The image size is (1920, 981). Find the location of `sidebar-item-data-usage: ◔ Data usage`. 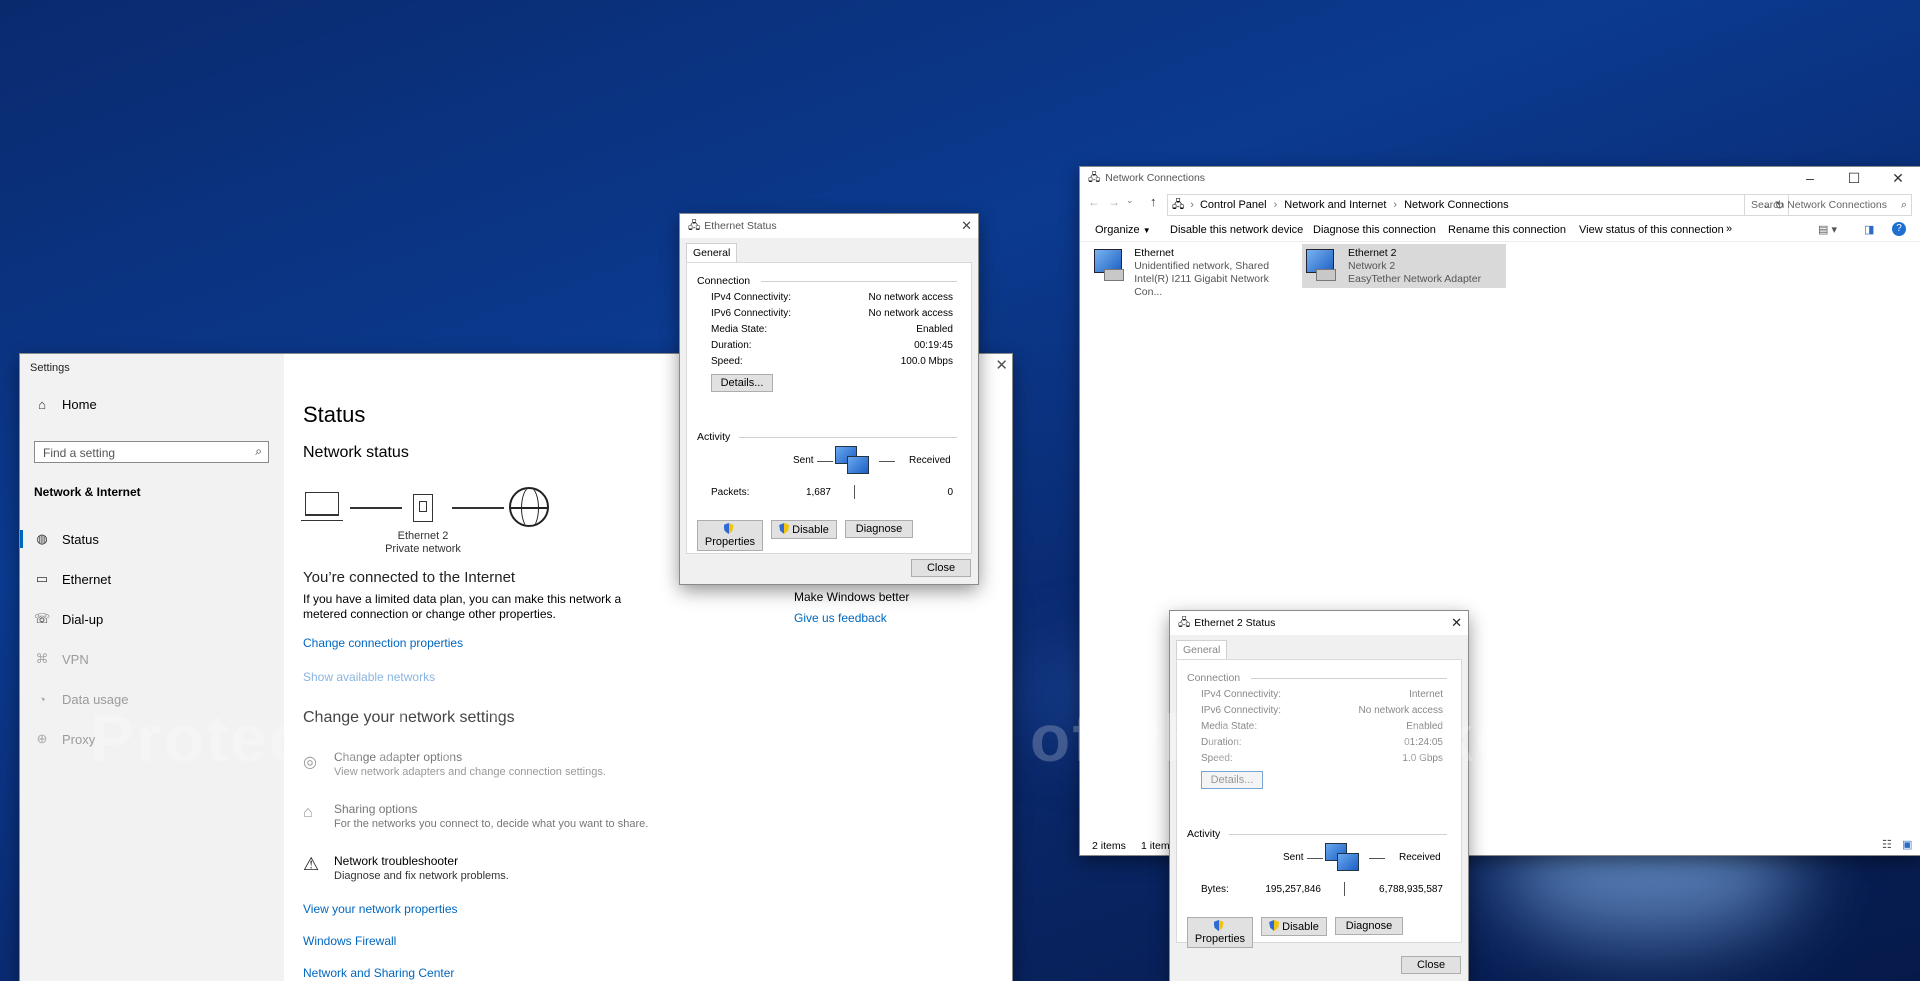

sidebar-item-data-usage: ◔ Data usage is located at coordinates (152, 699).